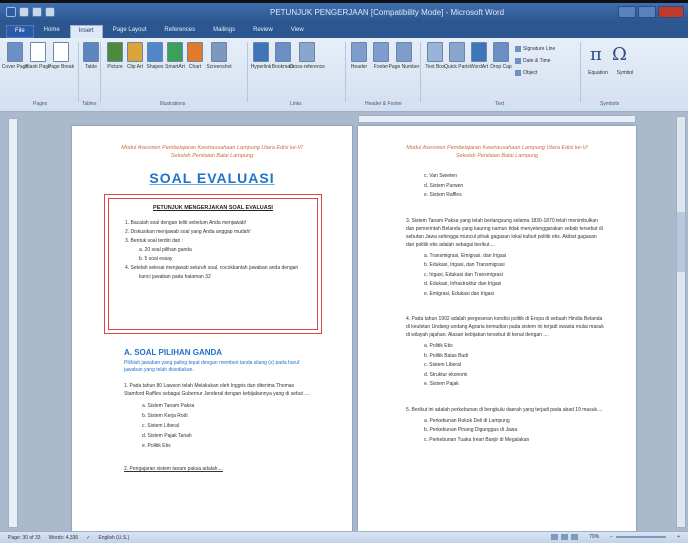 The width and height of the screenshot is (688, 543). What do you see at coordinates (115, 52) in the screenshot?
I see `picture-icon` at bounding box center [115, 52].